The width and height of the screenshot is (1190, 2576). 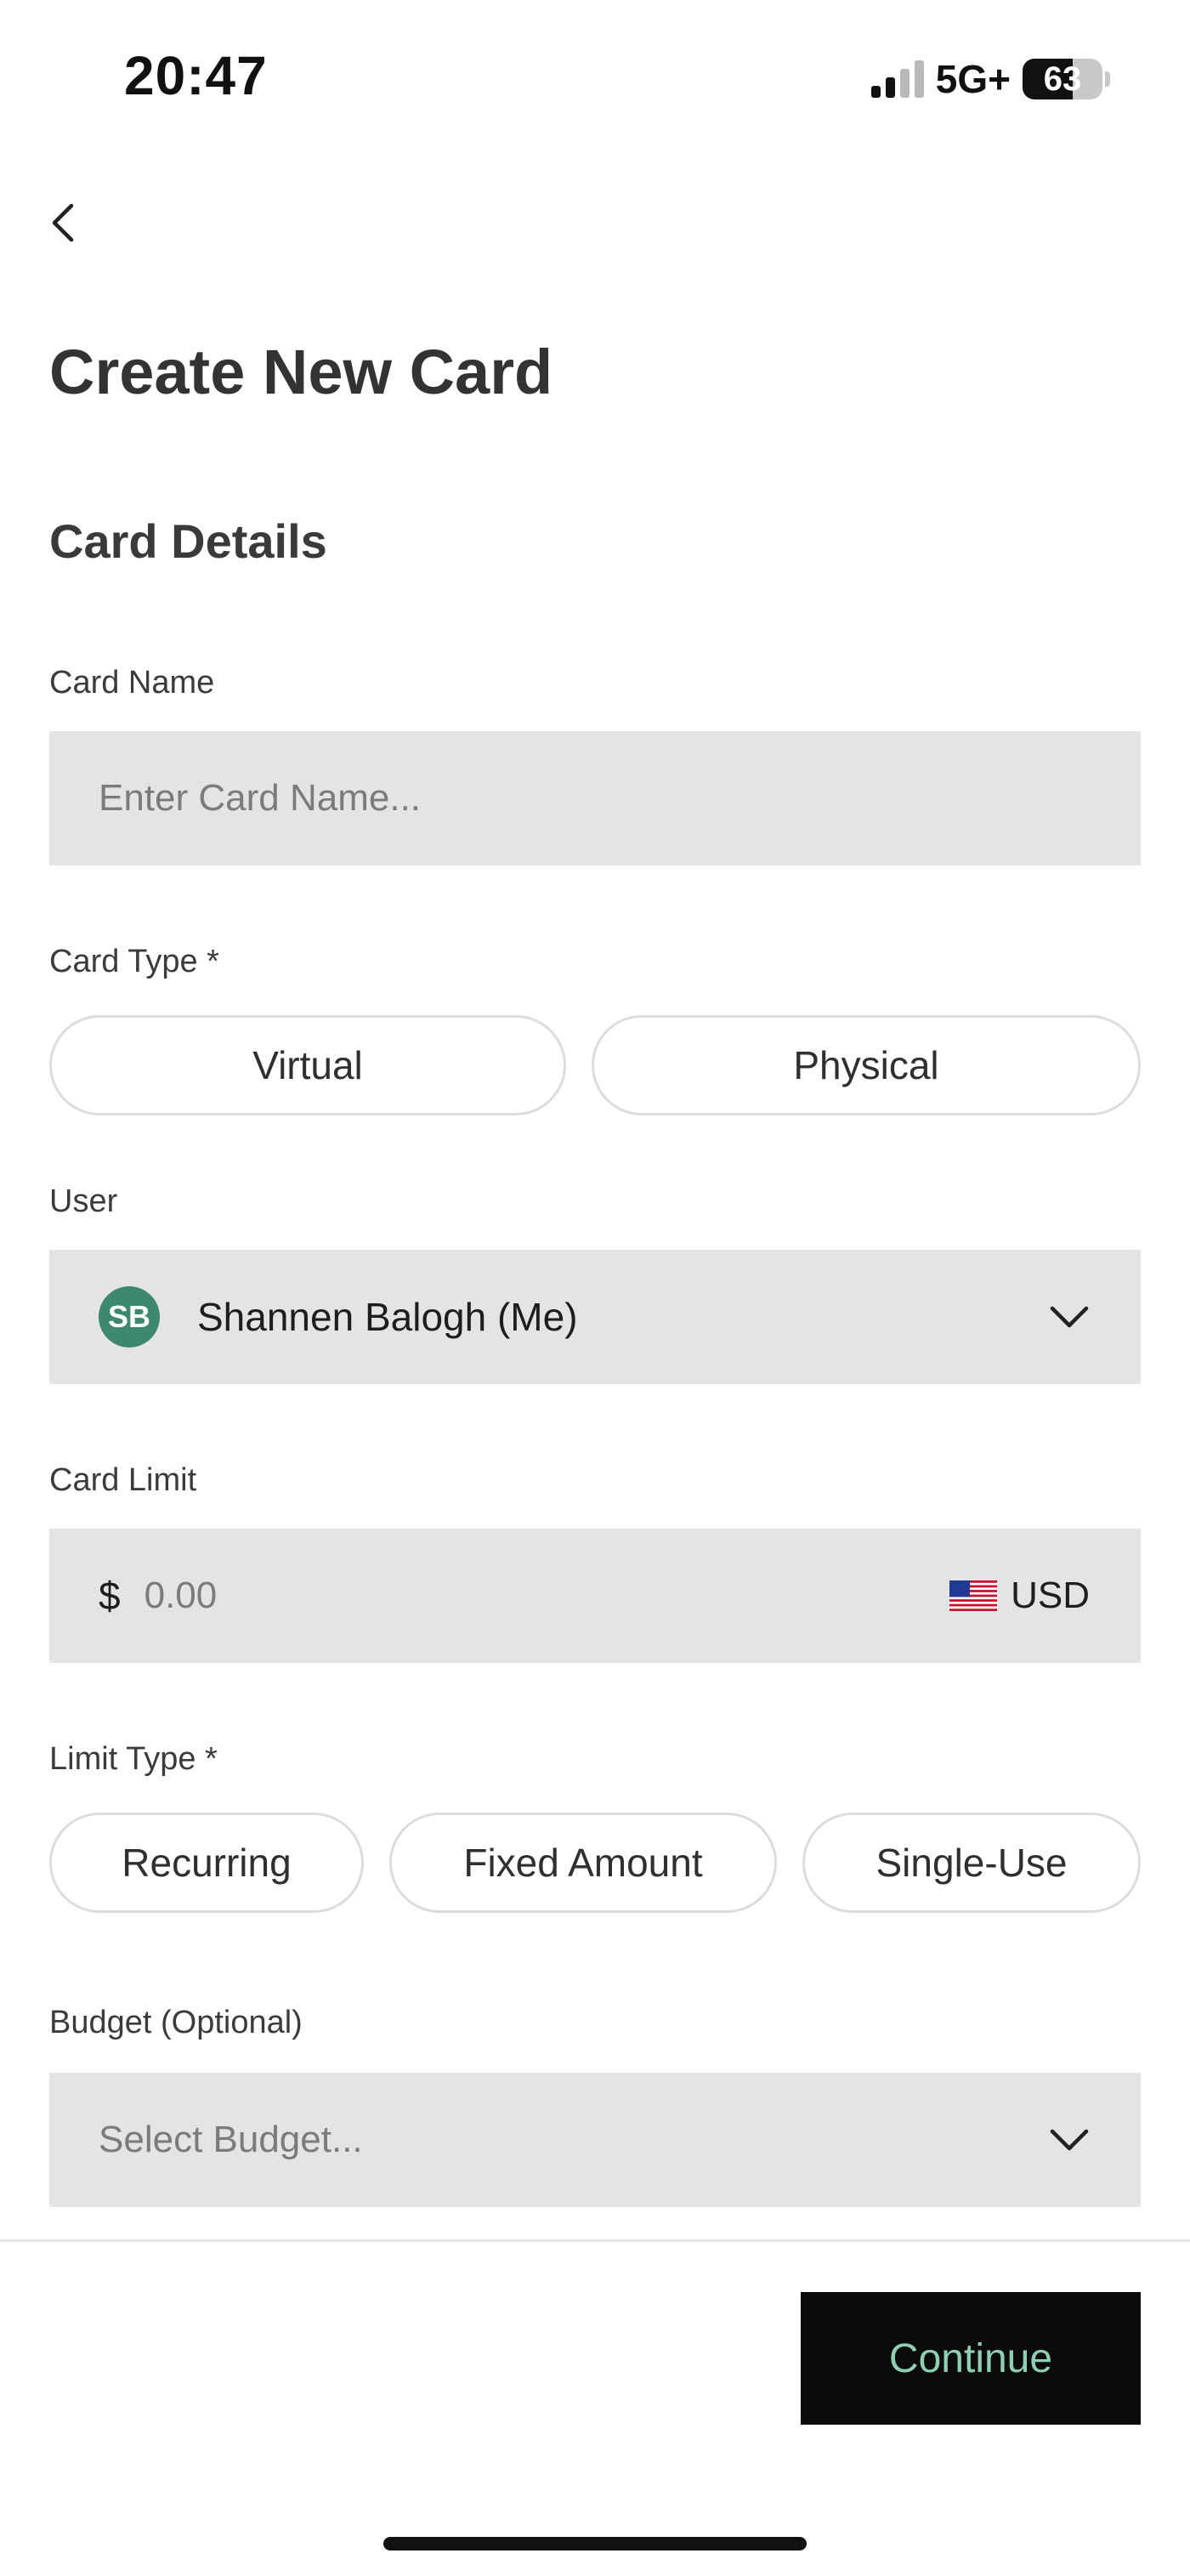 What do you see at coordinates (971, 2358) in the screenshot?
I see `continue-button: Continue` at bounding box center [971, 2358].